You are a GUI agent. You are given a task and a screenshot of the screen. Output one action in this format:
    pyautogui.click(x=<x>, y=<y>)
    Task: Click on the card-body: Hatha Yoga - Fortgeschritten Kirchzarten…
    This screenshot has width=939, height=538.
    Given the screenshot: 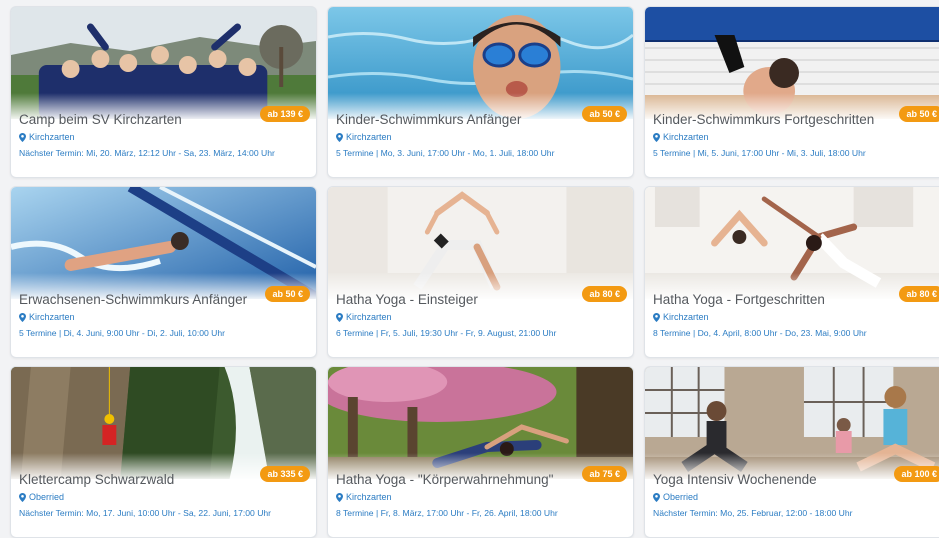 What is the action you would take?
    pyautogui.click(x=792, y=306)
    